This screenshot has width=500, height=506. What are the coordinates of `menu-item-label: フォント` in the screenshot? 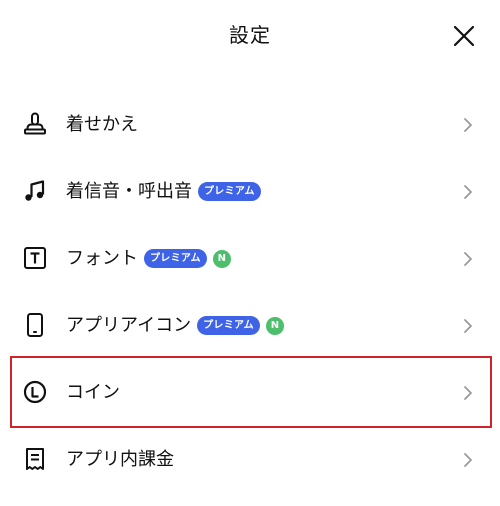 It's located at (102, 258).